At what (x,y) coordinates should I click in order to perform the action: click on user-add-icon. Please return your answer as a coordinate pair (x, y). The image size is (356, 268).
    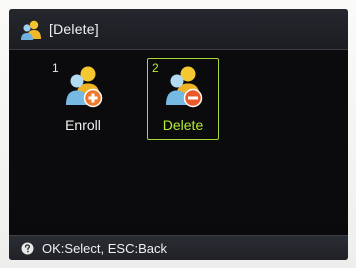
    Looking at the image, I should click on (84, 87).